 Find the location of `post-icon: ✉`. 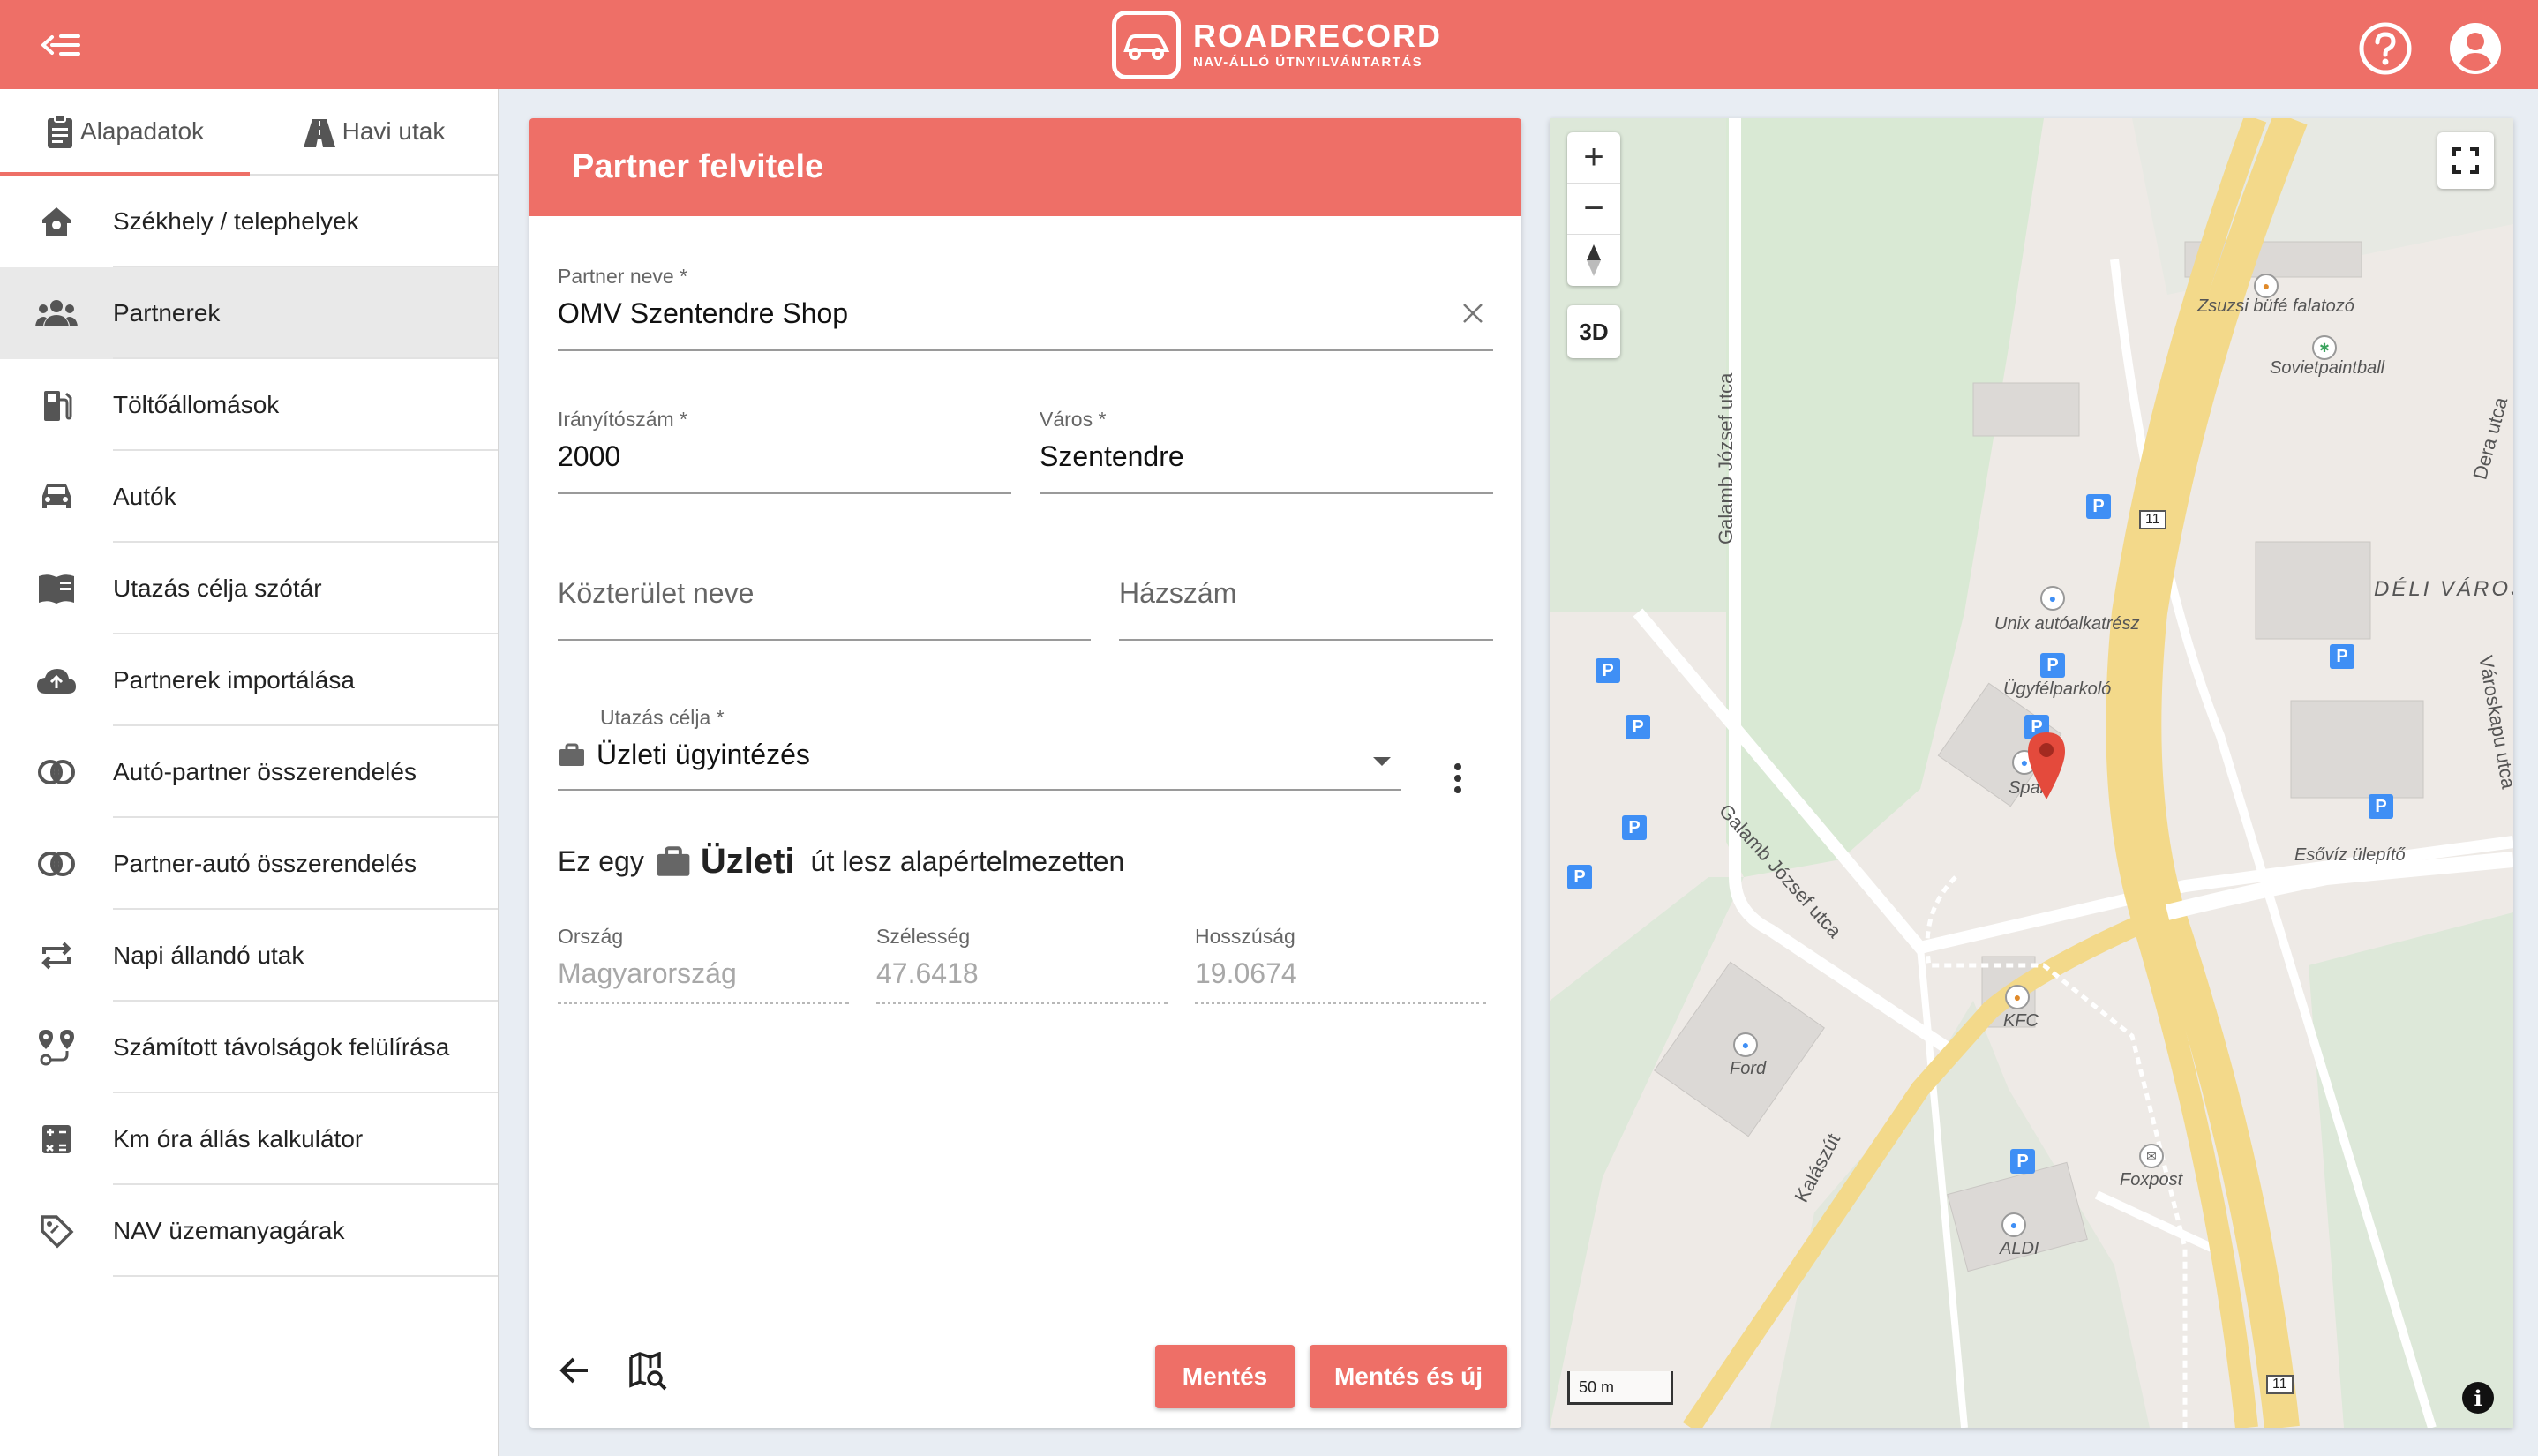

post-icon: ✉ is located at coordinates (2151, 1156).